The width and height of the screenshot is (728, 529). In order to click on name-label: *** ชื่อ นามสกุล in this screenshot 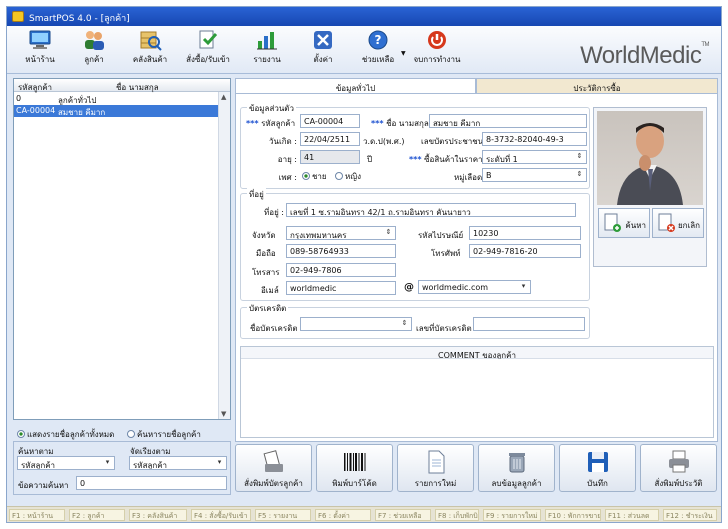, I will do `click(400, 123)`.